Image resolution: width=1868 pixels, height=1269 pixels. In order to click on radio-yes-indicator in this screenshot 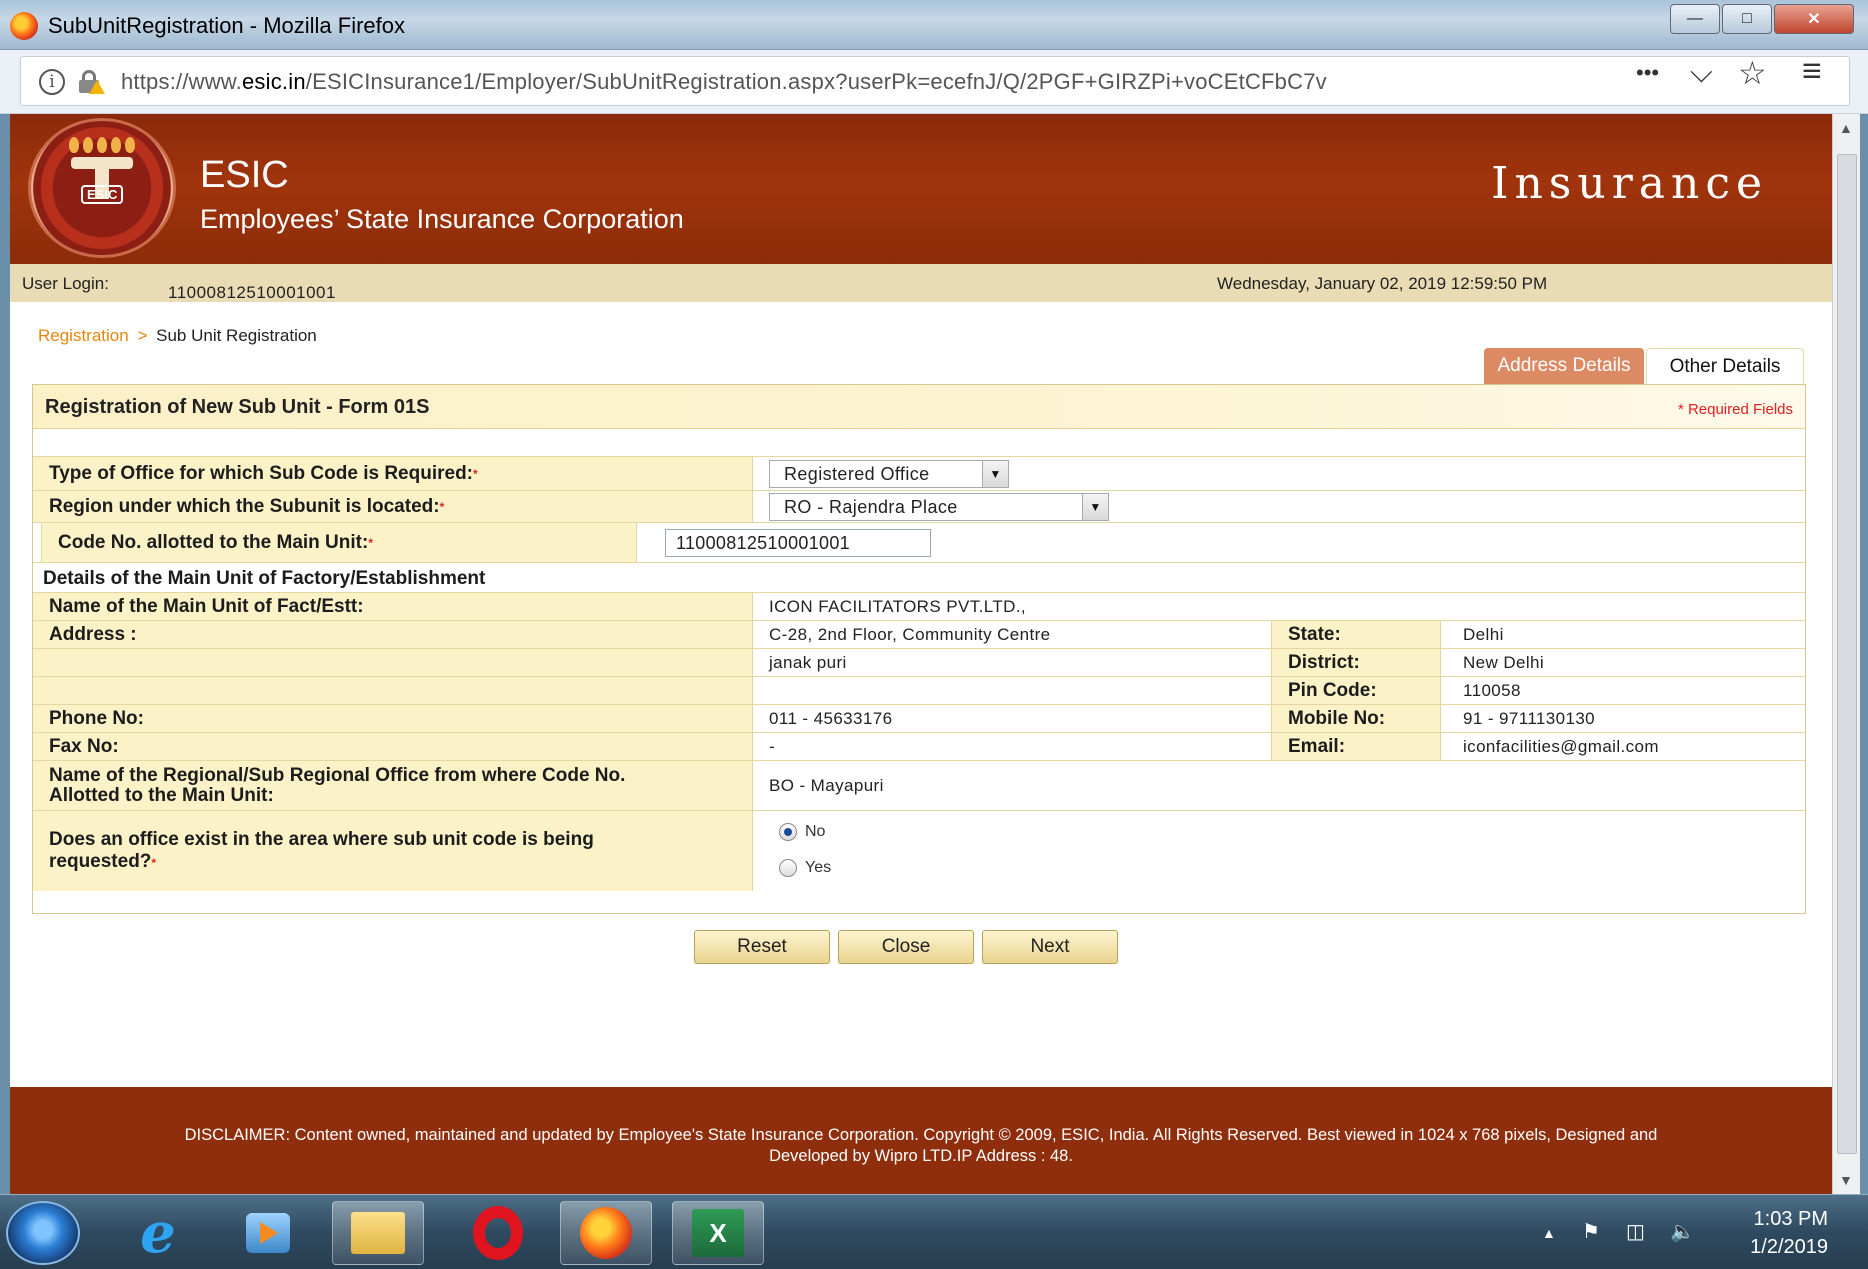, I will do `click(788, 868)`.